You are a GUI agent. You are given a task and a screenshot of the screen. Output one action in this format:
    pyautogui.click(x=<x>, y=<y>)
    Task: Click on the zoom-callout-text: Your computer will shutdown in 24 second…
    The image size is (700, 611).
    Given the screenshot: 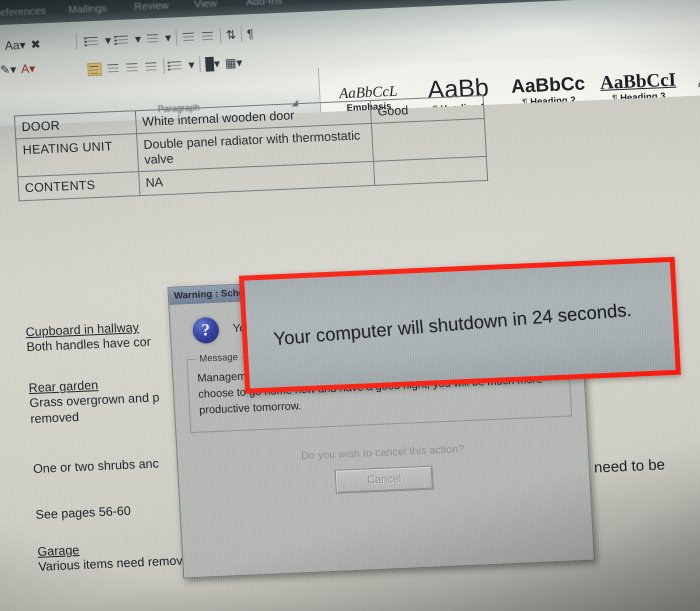 What is the action you would take?
    pyautogui.click(x=452, y=324)
    